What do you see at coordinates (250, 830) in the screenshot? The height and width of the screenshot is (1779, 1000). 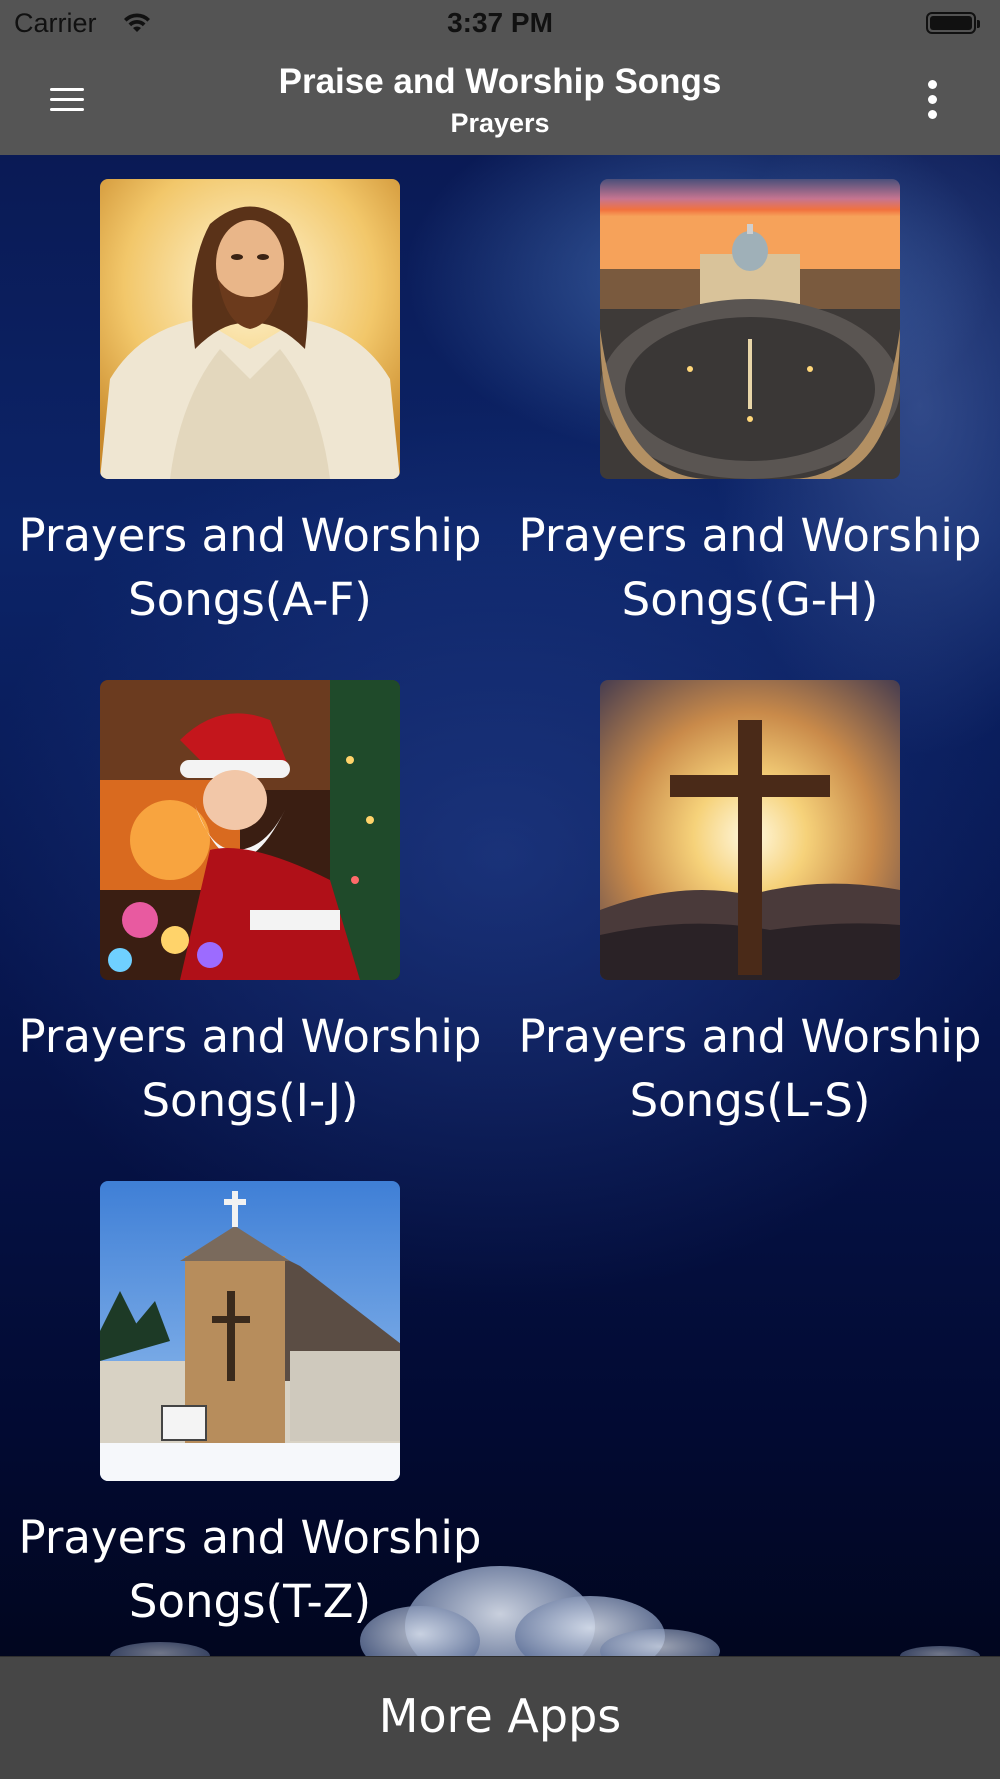 I see `santa-claus-image` at bounding box center [250, 830].